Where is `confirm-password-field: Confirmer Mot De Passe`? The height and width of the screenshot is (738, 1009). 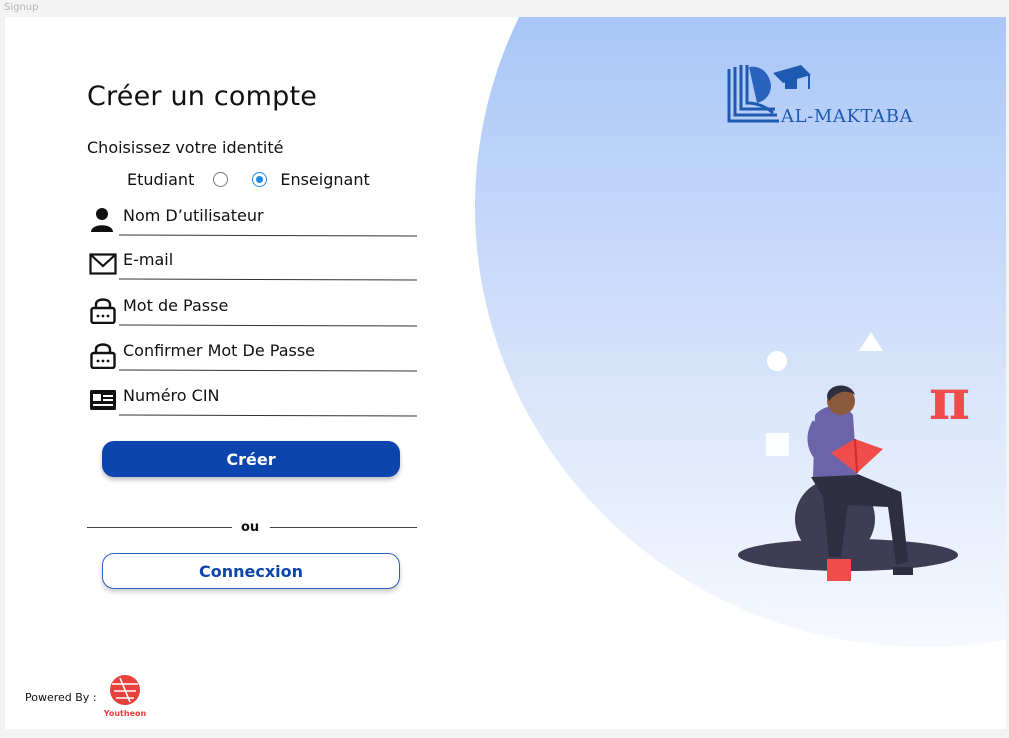
confirm-password-field: Confirmer Mot De Passe is located at coordinates (254, 355).